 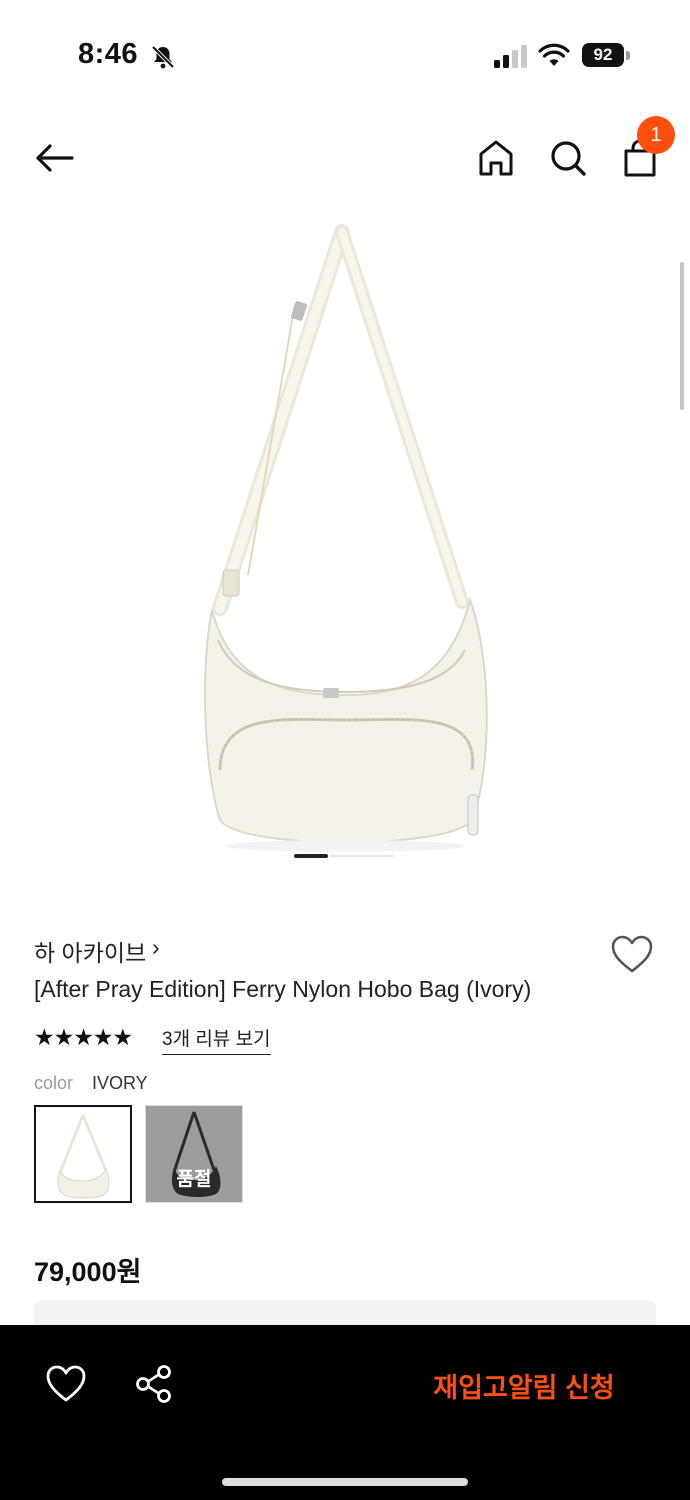 I want to click on bell-slash-icon, so click(x=163, y=57).